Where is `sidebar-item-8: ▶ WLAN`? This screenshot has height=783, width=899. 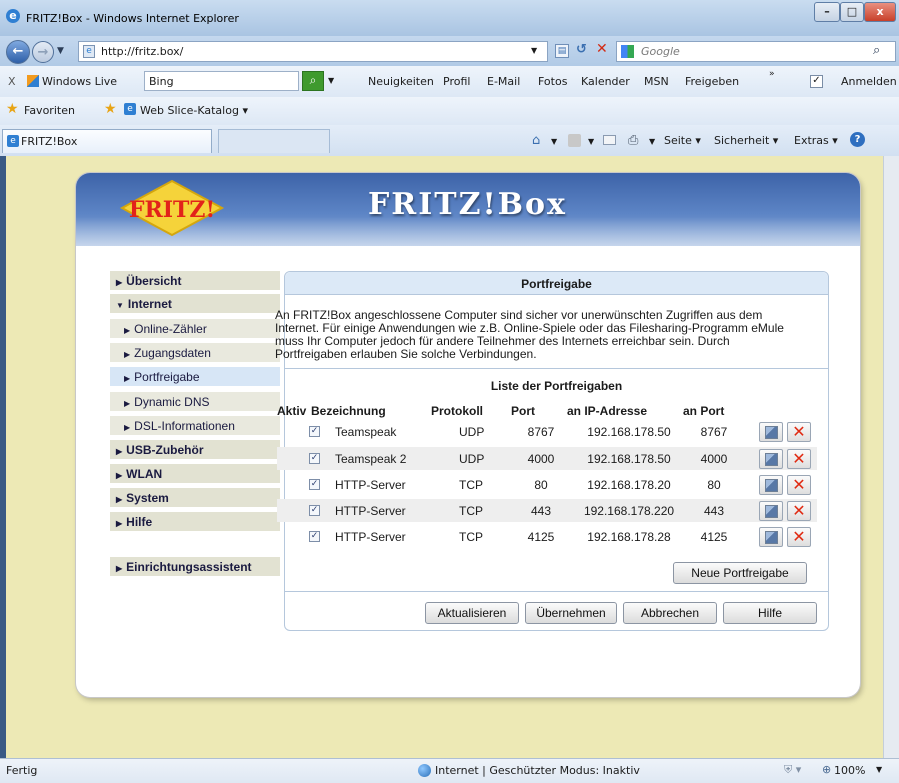 sidebar-item-8: ▶ WLAN is located at coordinates (195, 474).